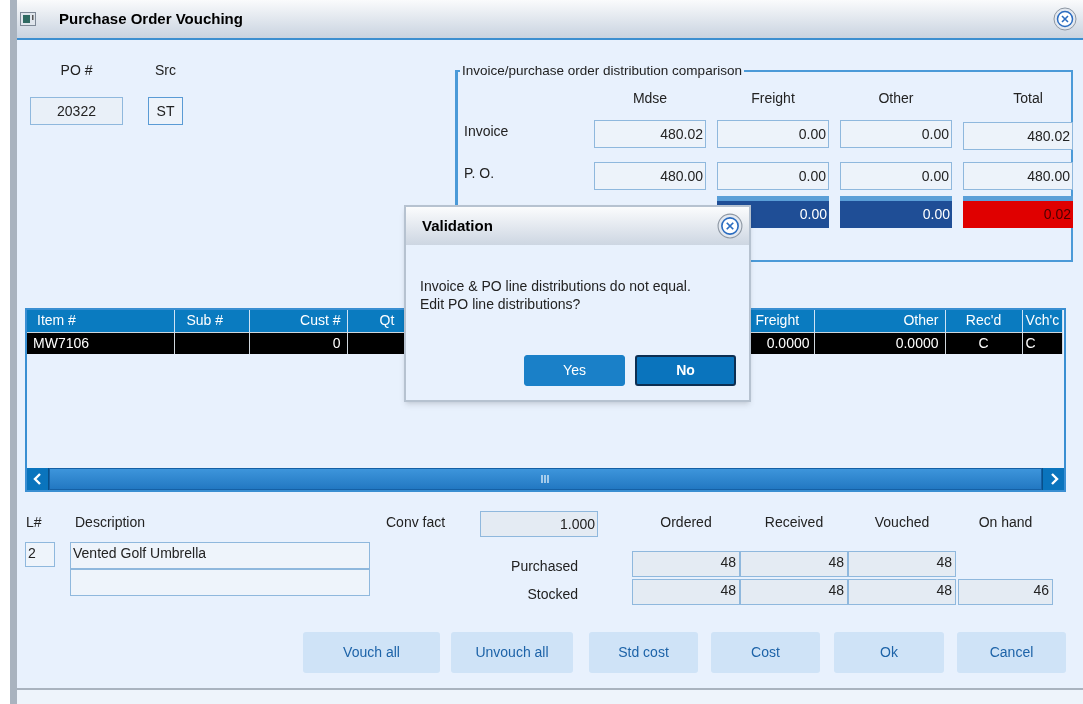 The height and width of the screenshot is (704, 1083). What do you see at coordinates (686, 522) in the screenshot?
I see `column-header: Ordered` at bounding box center [686, 522].